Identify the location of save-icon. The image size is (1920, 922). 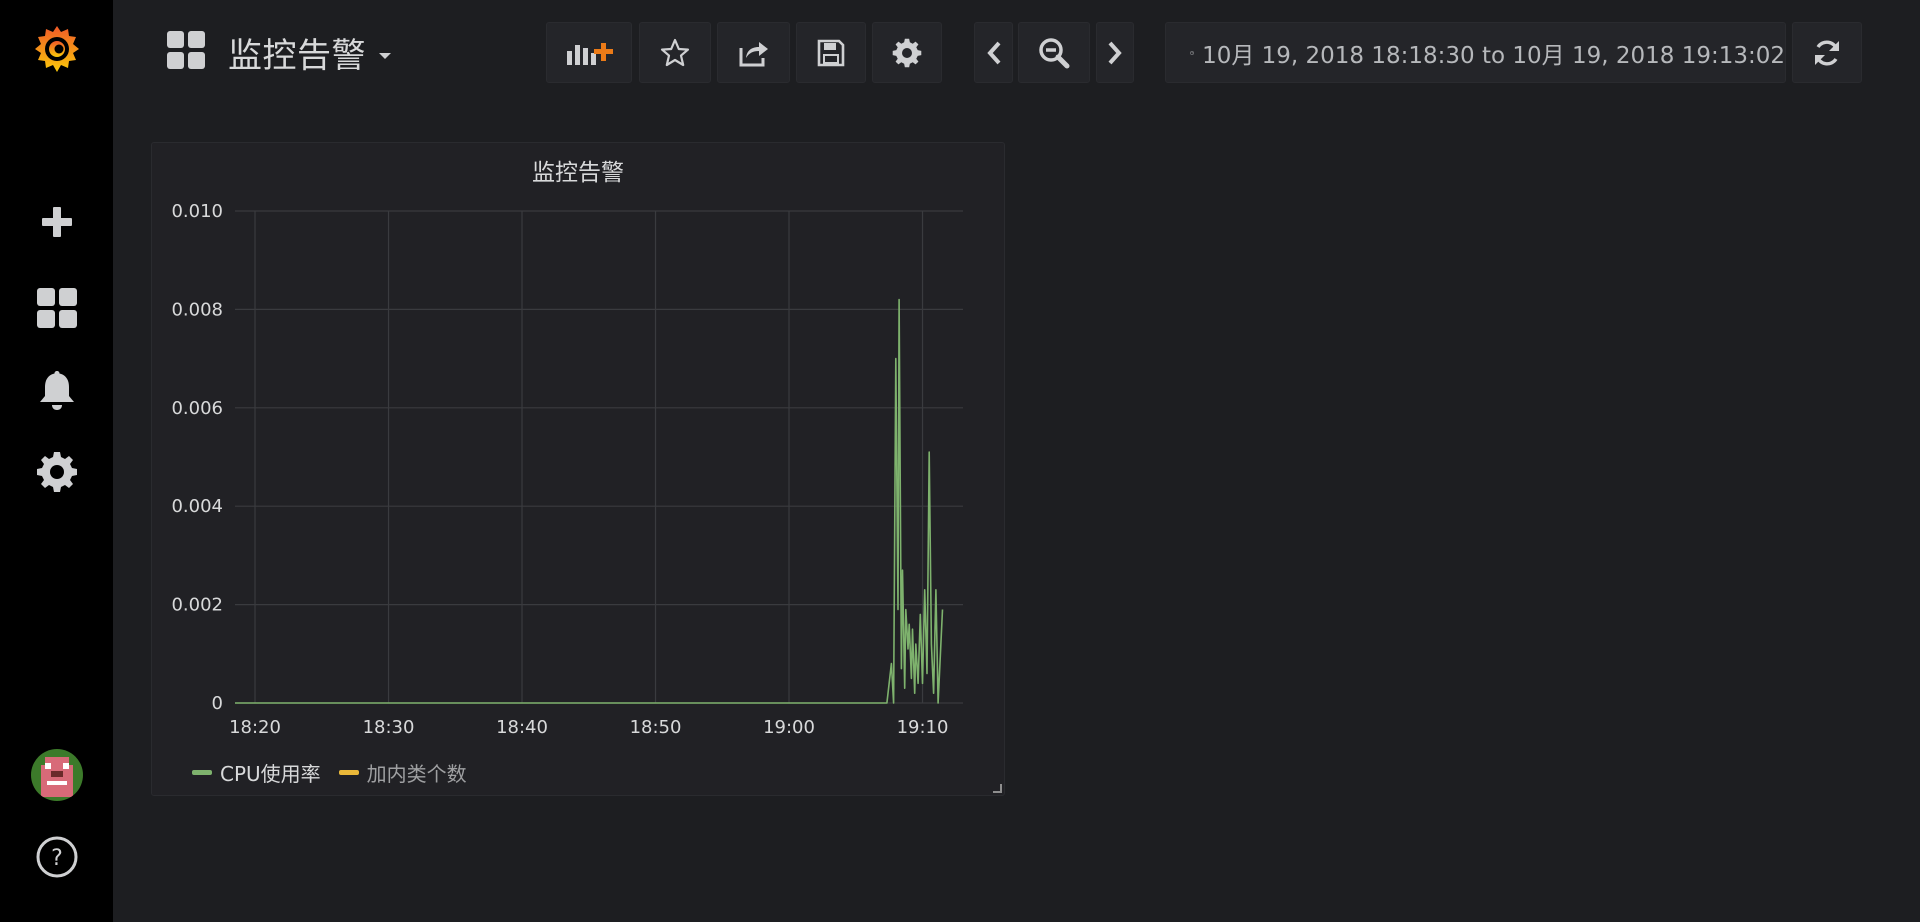
(831, 52).